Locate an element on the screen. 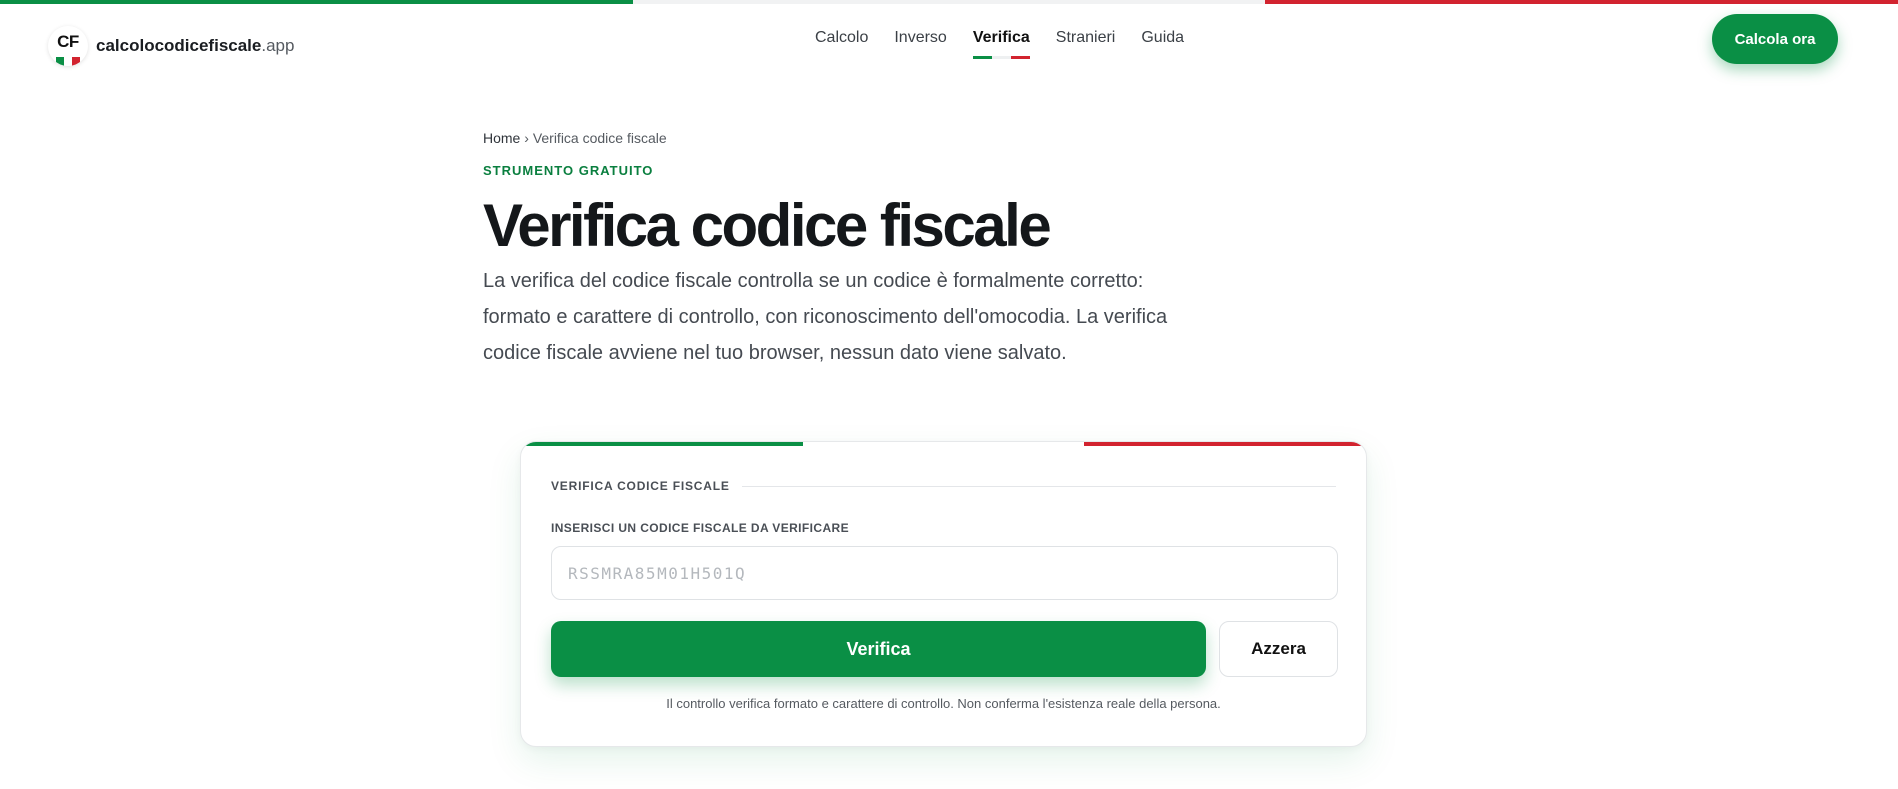 The height and width of the screenshot is (789, 1898). codice-fiscale-input is located at coordinates (944, 573).